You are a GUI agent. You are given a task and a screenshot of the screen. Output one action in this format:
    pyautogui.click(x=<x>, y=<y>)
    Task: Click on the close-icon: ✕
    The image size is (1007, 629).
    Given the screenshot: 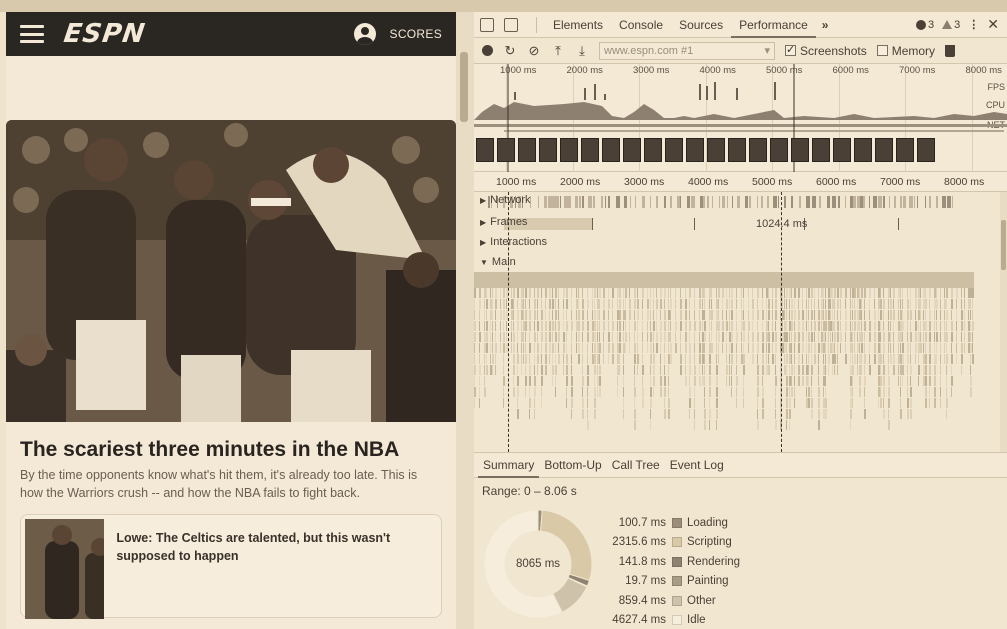 What is the action you would take?
    pyautogui.click(x=993, y=24)
    